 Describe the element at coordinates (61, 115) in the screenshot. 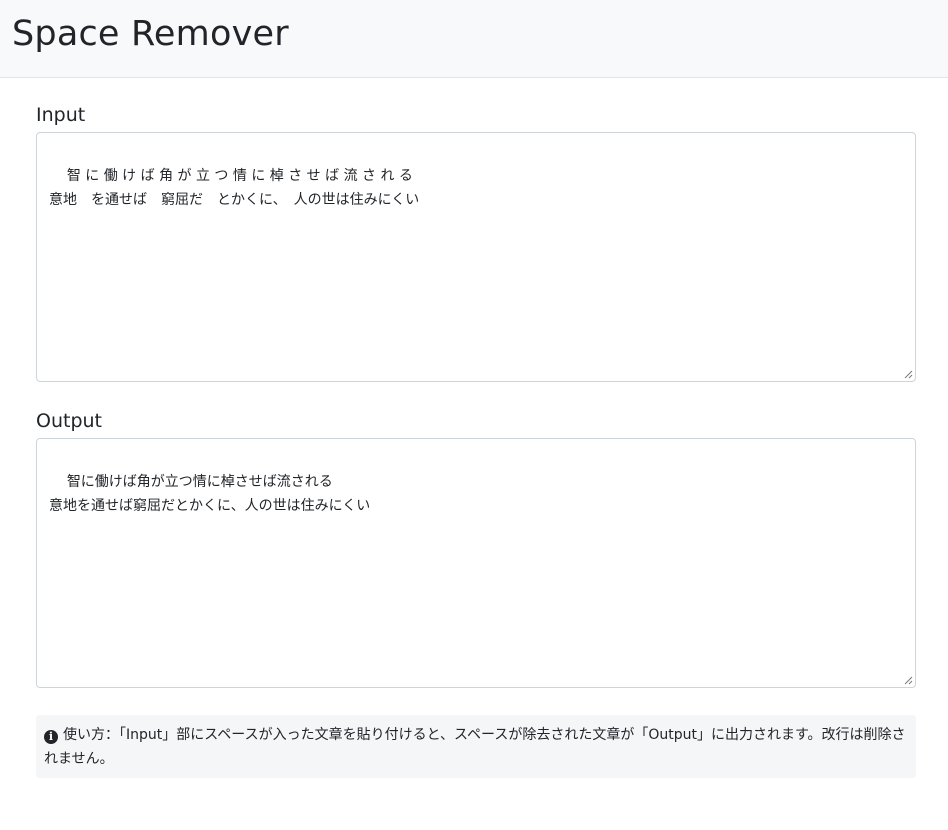

I see `input-label: Input` at that location.